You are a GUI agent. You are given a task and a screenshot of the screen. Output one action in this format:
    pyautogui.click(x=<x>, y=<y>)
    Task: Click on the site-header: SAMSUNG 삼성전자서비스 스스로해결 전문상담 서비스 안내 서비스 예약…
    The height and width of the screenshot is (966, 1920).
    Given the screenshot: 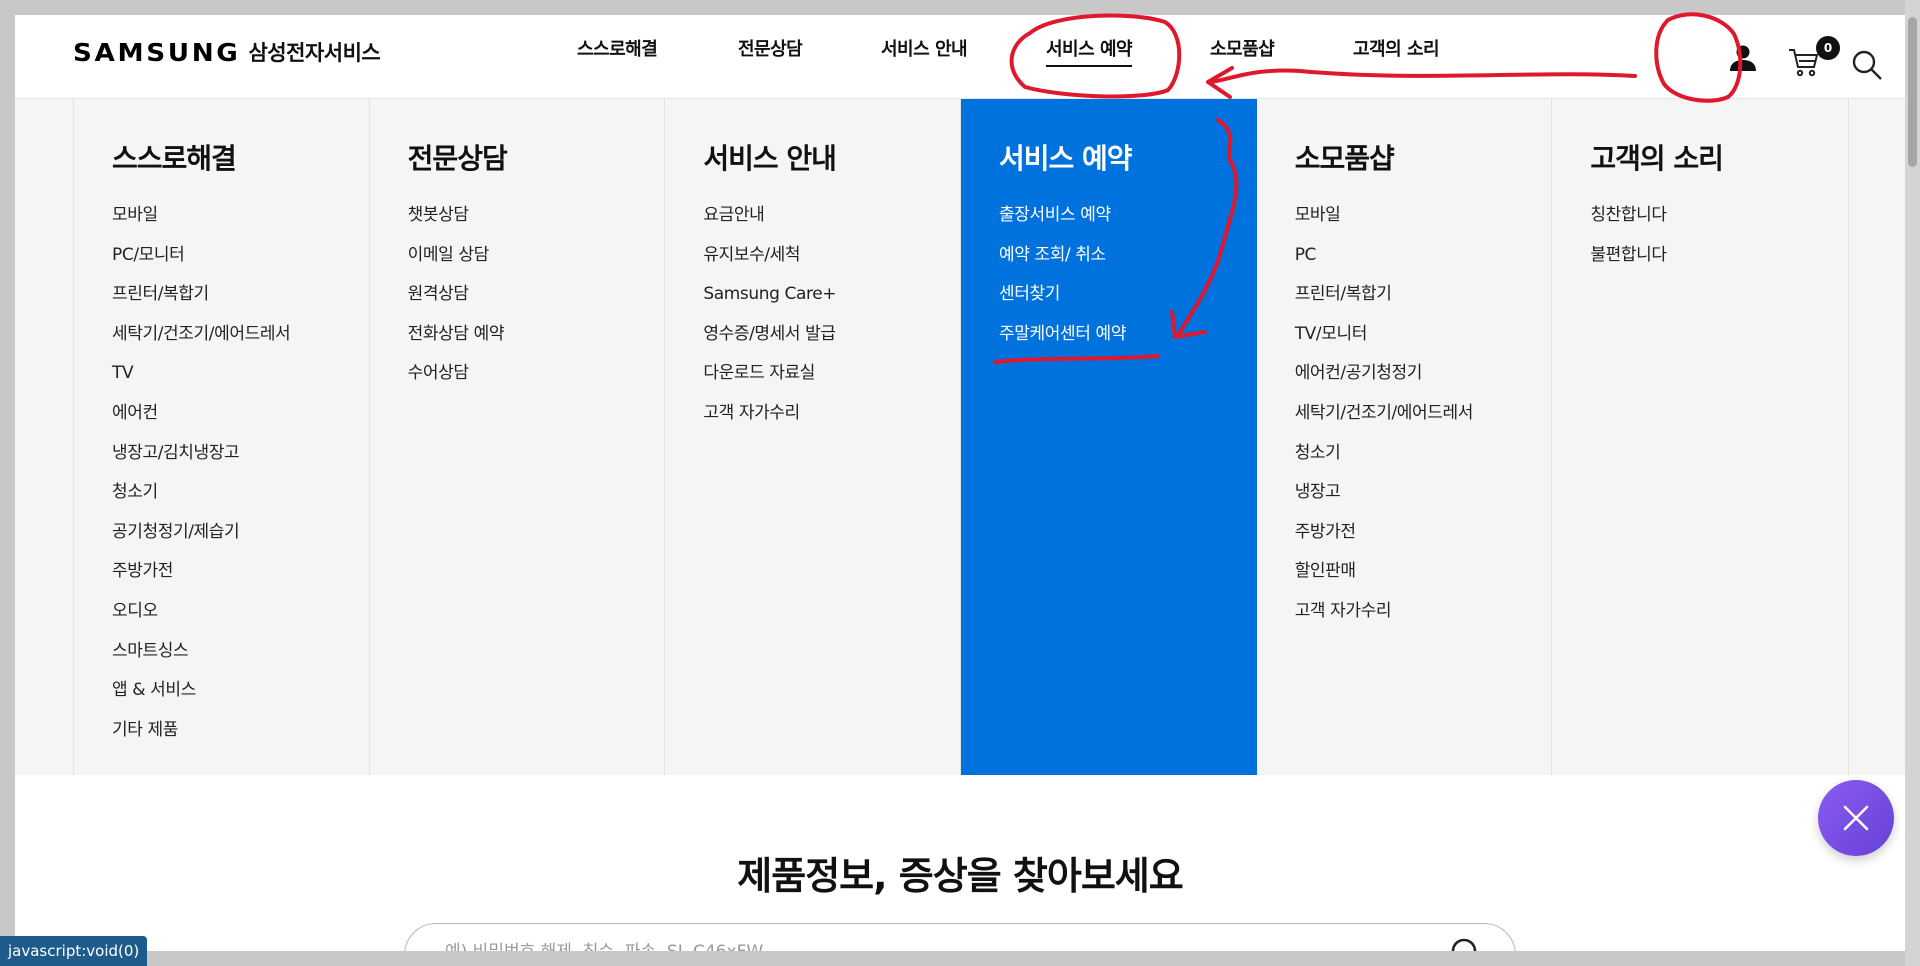 What is the action you would take?
    pyautogui.click(x=960, y=57)
    